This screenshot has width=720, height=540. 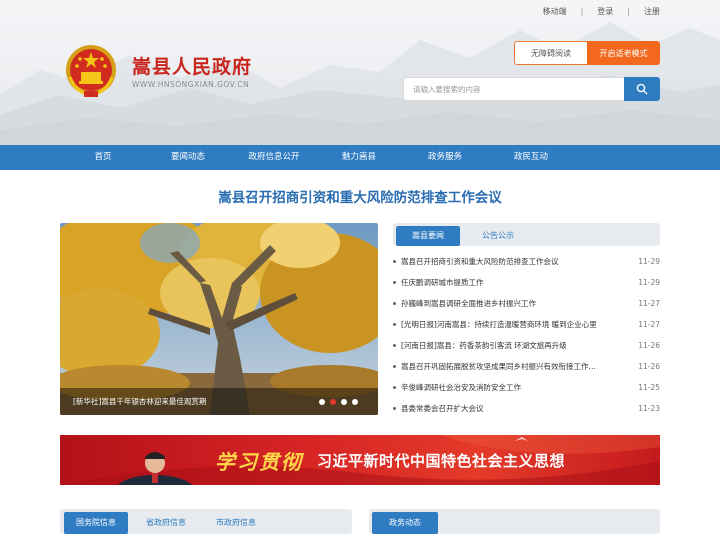 I want to click on tab-gov-dynamics: 政务动态, so click(x=405, y=523).